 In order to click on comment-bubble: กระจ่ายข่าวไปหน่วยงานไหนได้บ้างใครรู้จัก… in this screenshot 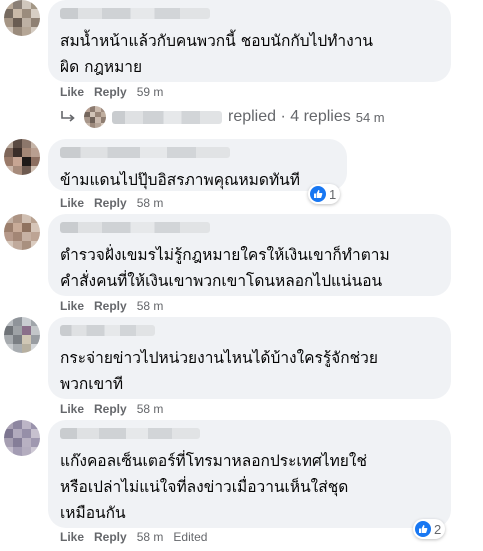, I will do `click(249, 358)`.